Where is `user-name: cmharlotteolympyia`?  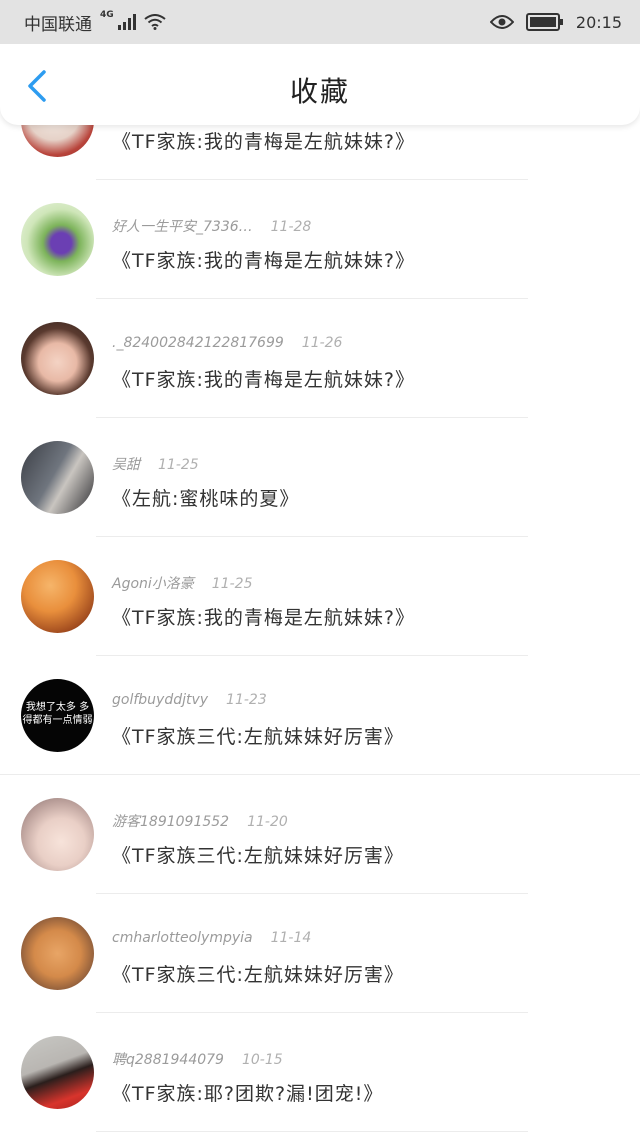 user-name: cmharlotteolympyia is located at coordinates (182, 938).